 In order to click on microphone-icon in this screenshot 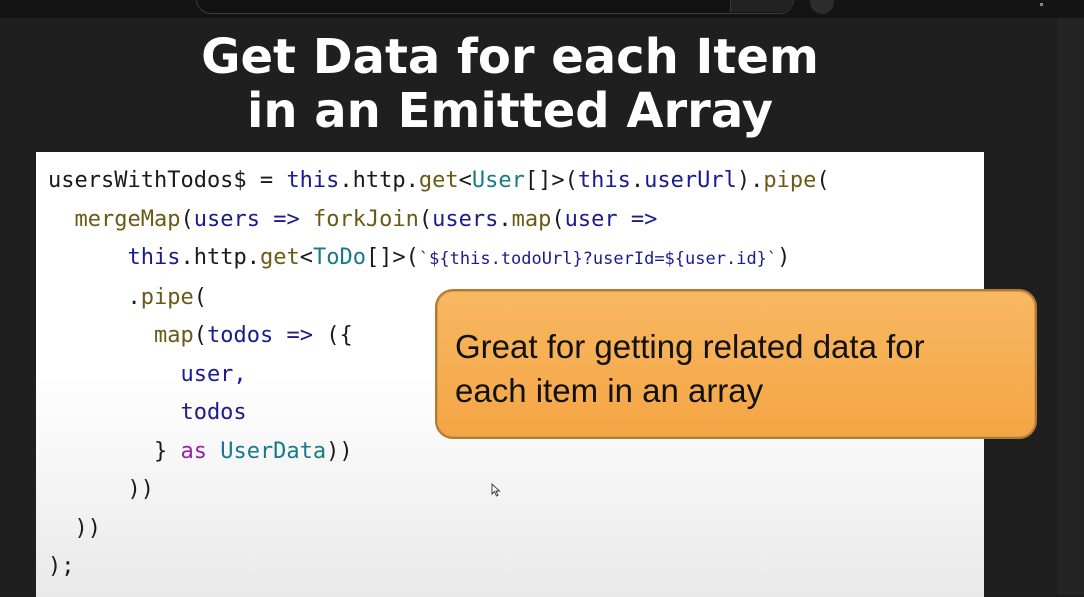, I will do `click(822, 7)`.